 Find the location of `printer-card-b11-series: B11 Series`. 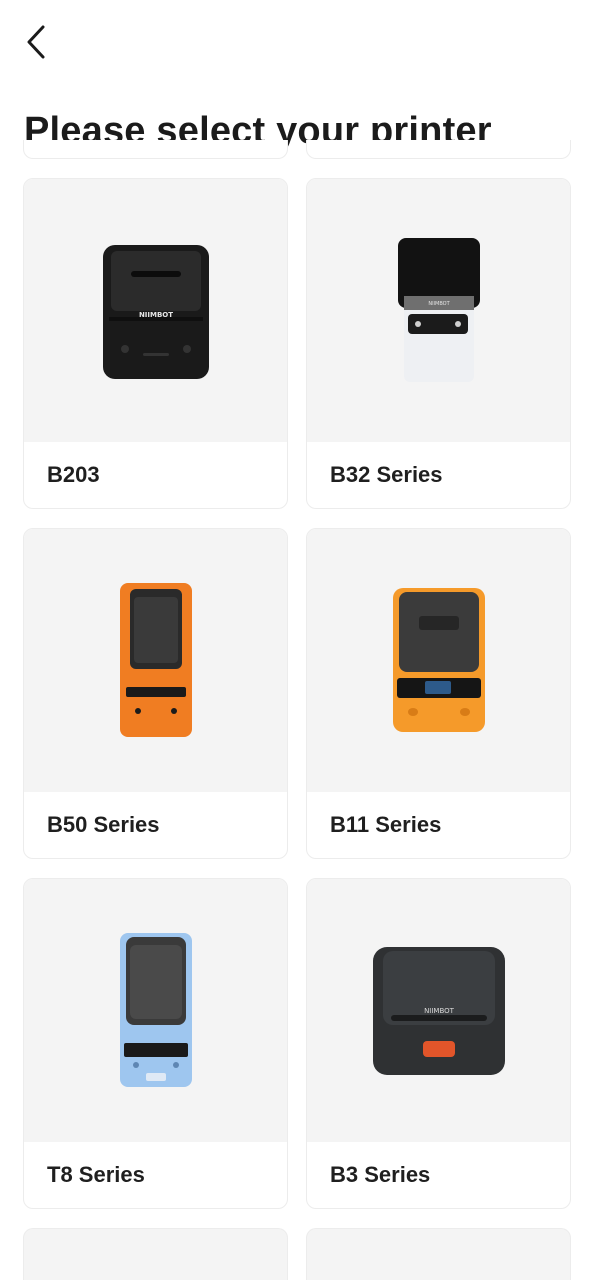

printer-card-b11-series: B11 Series is located at coordinates (438, 693).